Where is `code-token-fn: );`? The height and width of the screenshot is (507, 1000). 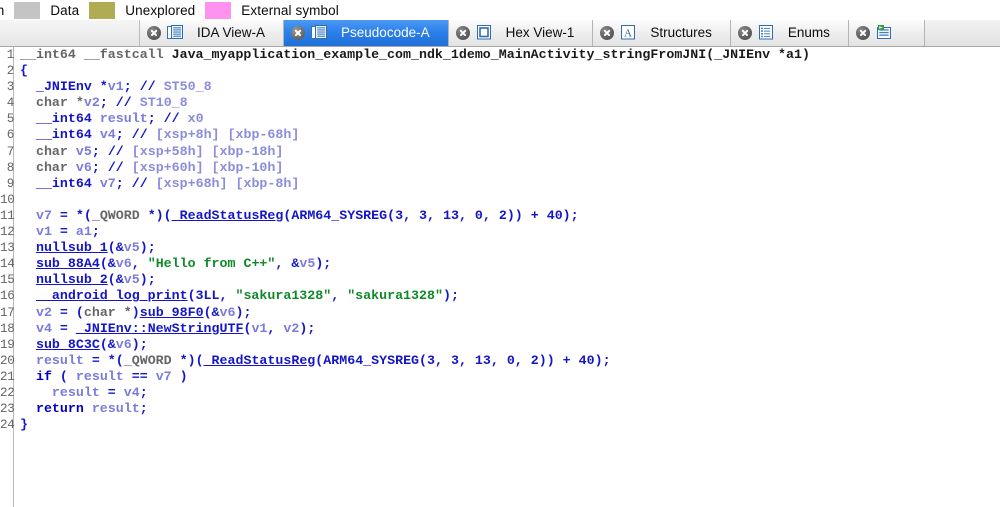 code-token-fn: ); is located at coordinates (147, 248).